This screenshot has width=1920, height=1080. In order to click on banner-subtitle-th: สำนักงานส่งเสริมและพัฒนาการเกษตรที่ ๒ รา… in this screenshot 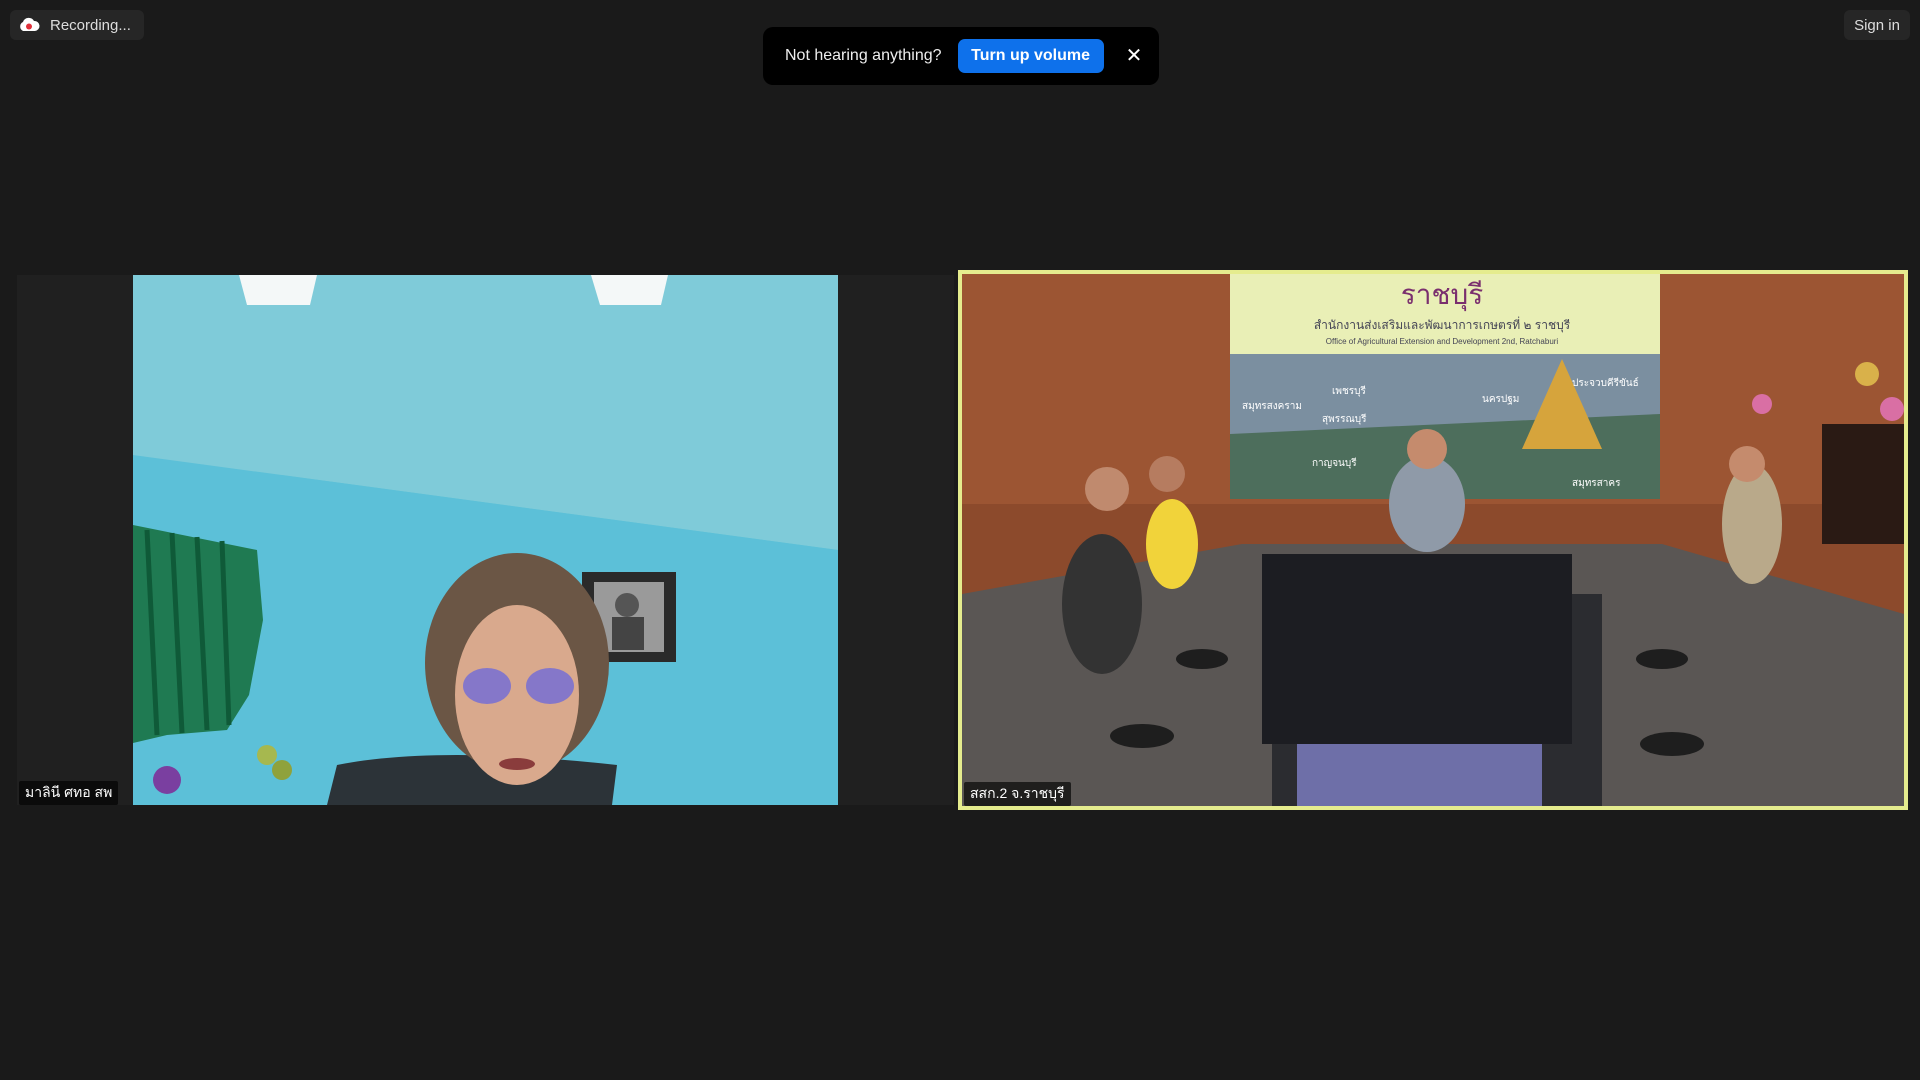, I will do `click(1442, 324)`.